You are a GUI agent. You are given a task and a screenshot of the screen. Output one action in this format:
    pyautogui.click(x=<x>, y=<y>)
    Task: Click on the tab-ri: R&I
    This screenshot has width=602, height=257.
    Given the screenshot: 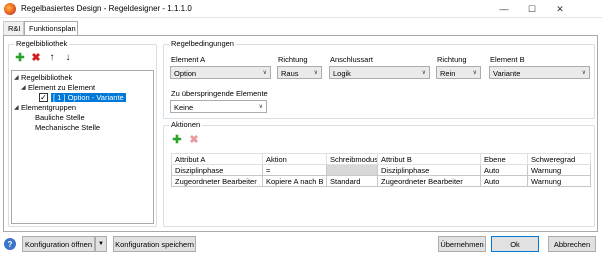 What is the action you would take?
    pyautogui.click(x=13, y=28)
    